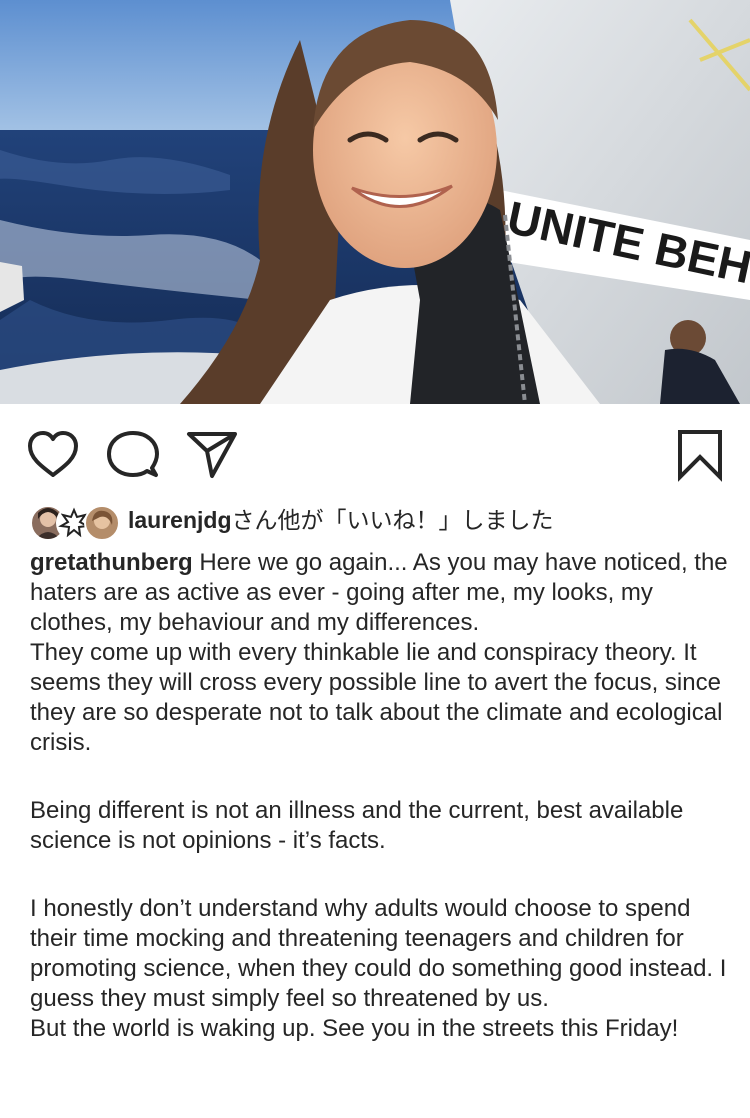  I want to click on bookmark-icon, so click(700, 455).